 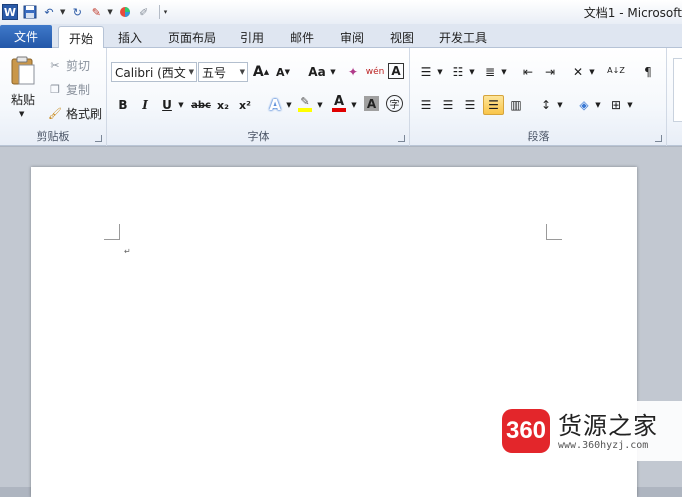 What do you see at coordinates (223, 105) in the screenshot?
I see `subscript-button: x₂` at bounding box center [223, 105].